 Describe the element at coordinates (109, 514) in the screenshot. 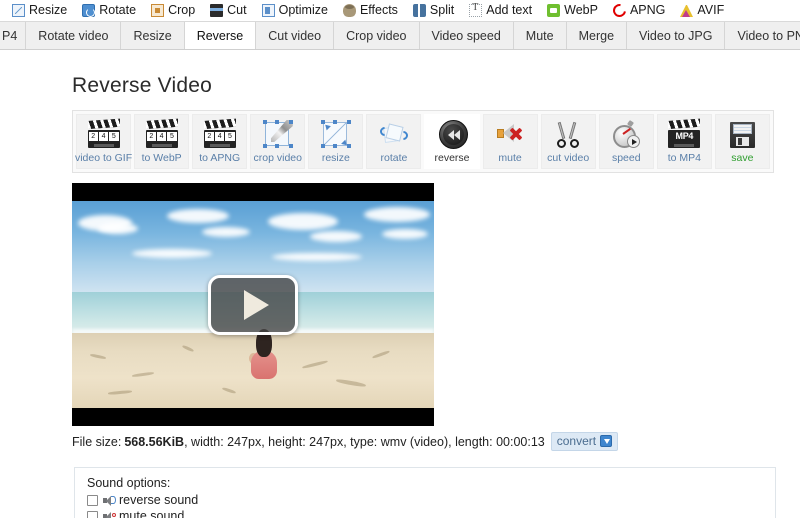

I see `speaker-mute-small-icon` at that location.